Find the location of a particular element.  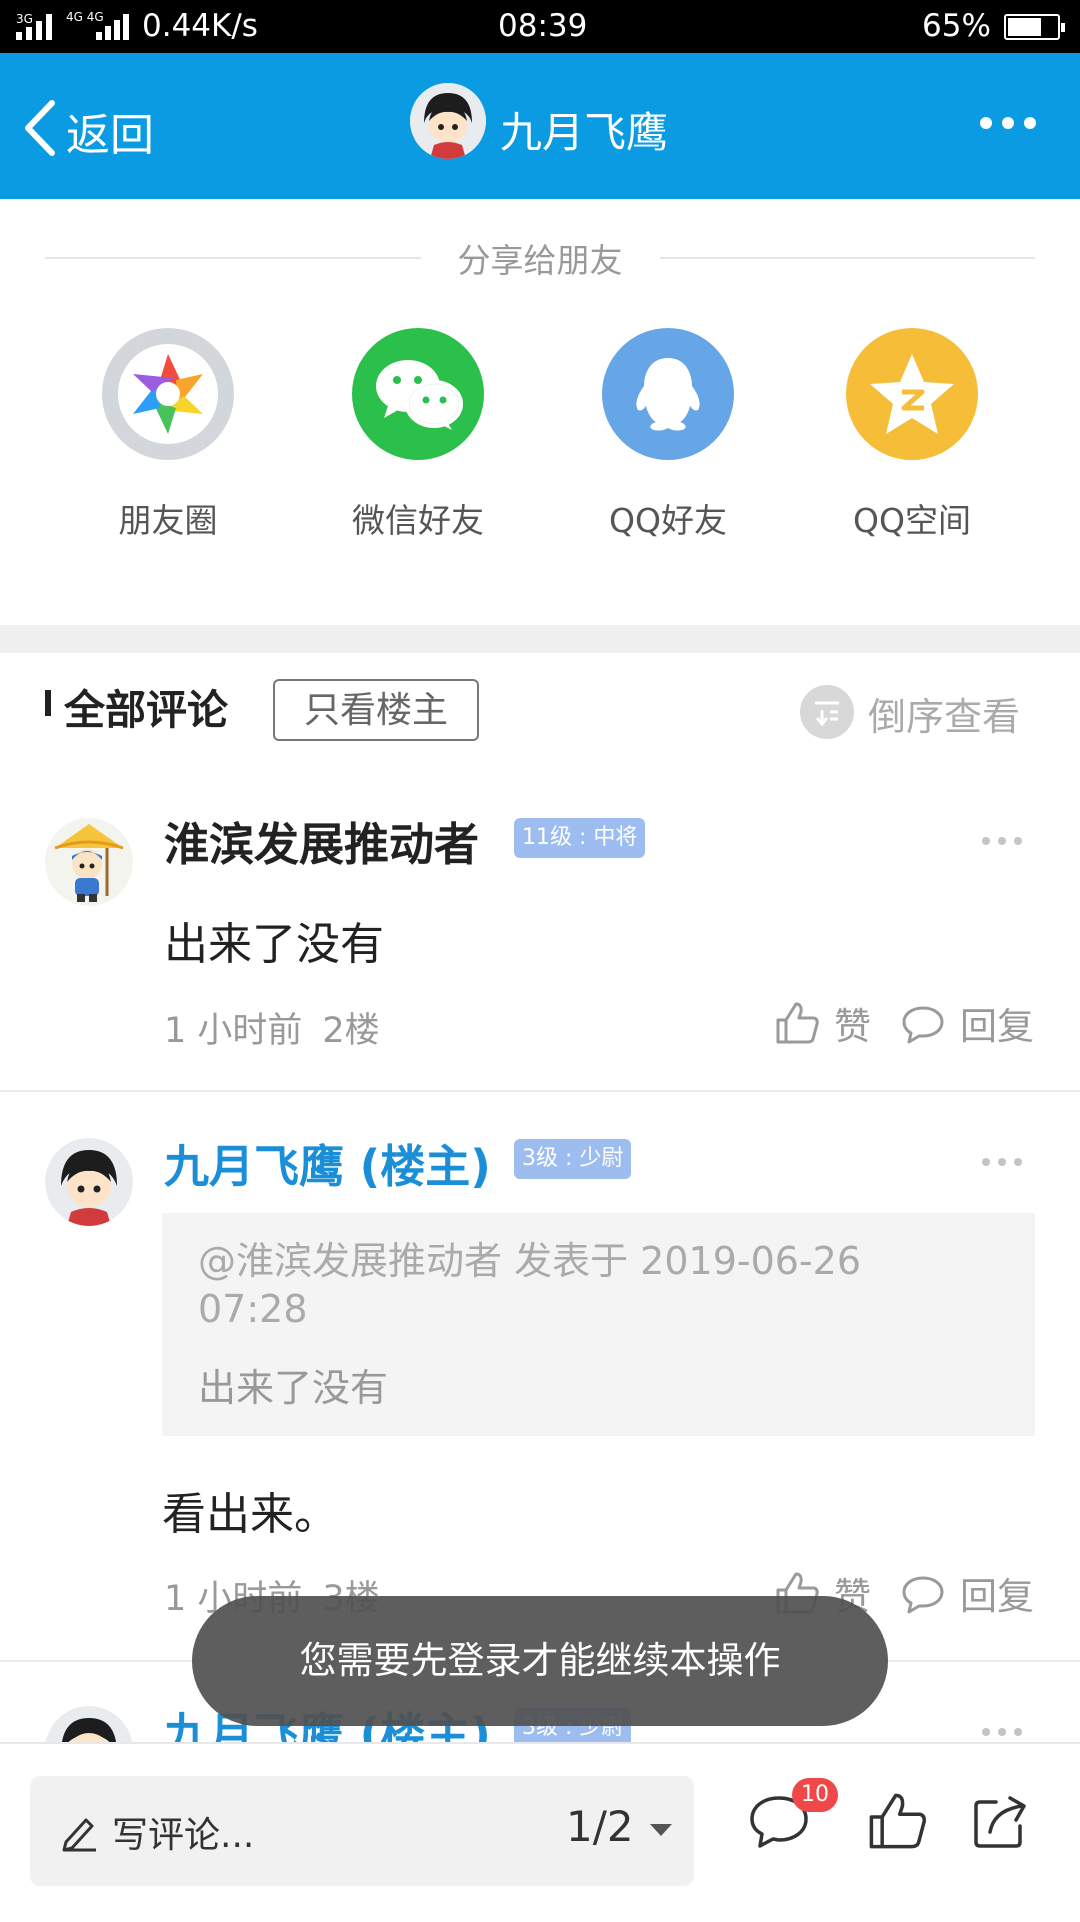

qq-icon is located at coordinates (668, 394).